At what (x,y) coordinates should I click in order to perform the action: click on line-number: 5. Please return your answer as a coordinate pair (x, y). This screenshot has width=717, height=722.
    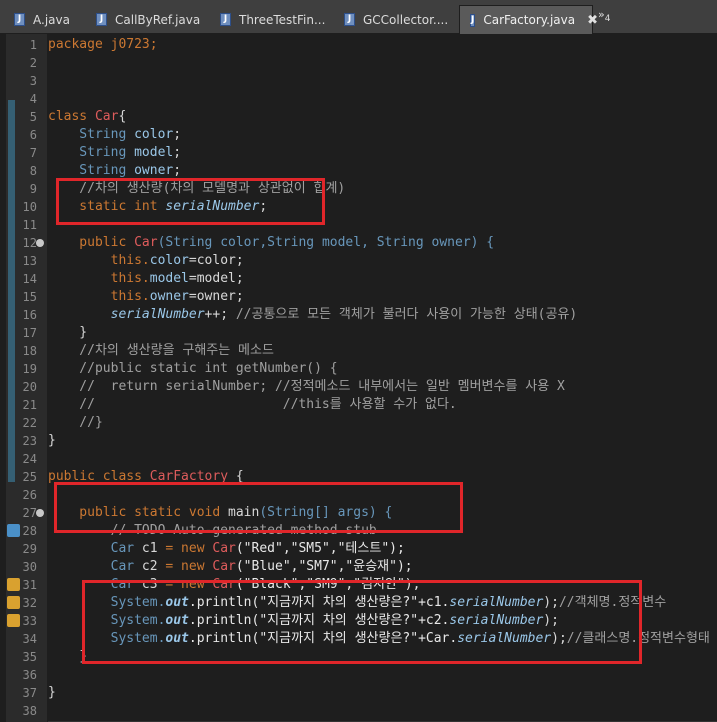
    Looking at the image, I should click on (33, 117).